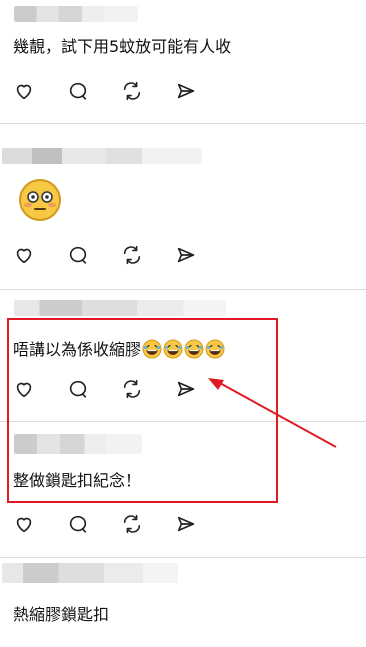 This screenshot has height=647, width=366. I want to click on post-text: 幾靚，試下用5蚊放可能有人收, so click(122, 46).